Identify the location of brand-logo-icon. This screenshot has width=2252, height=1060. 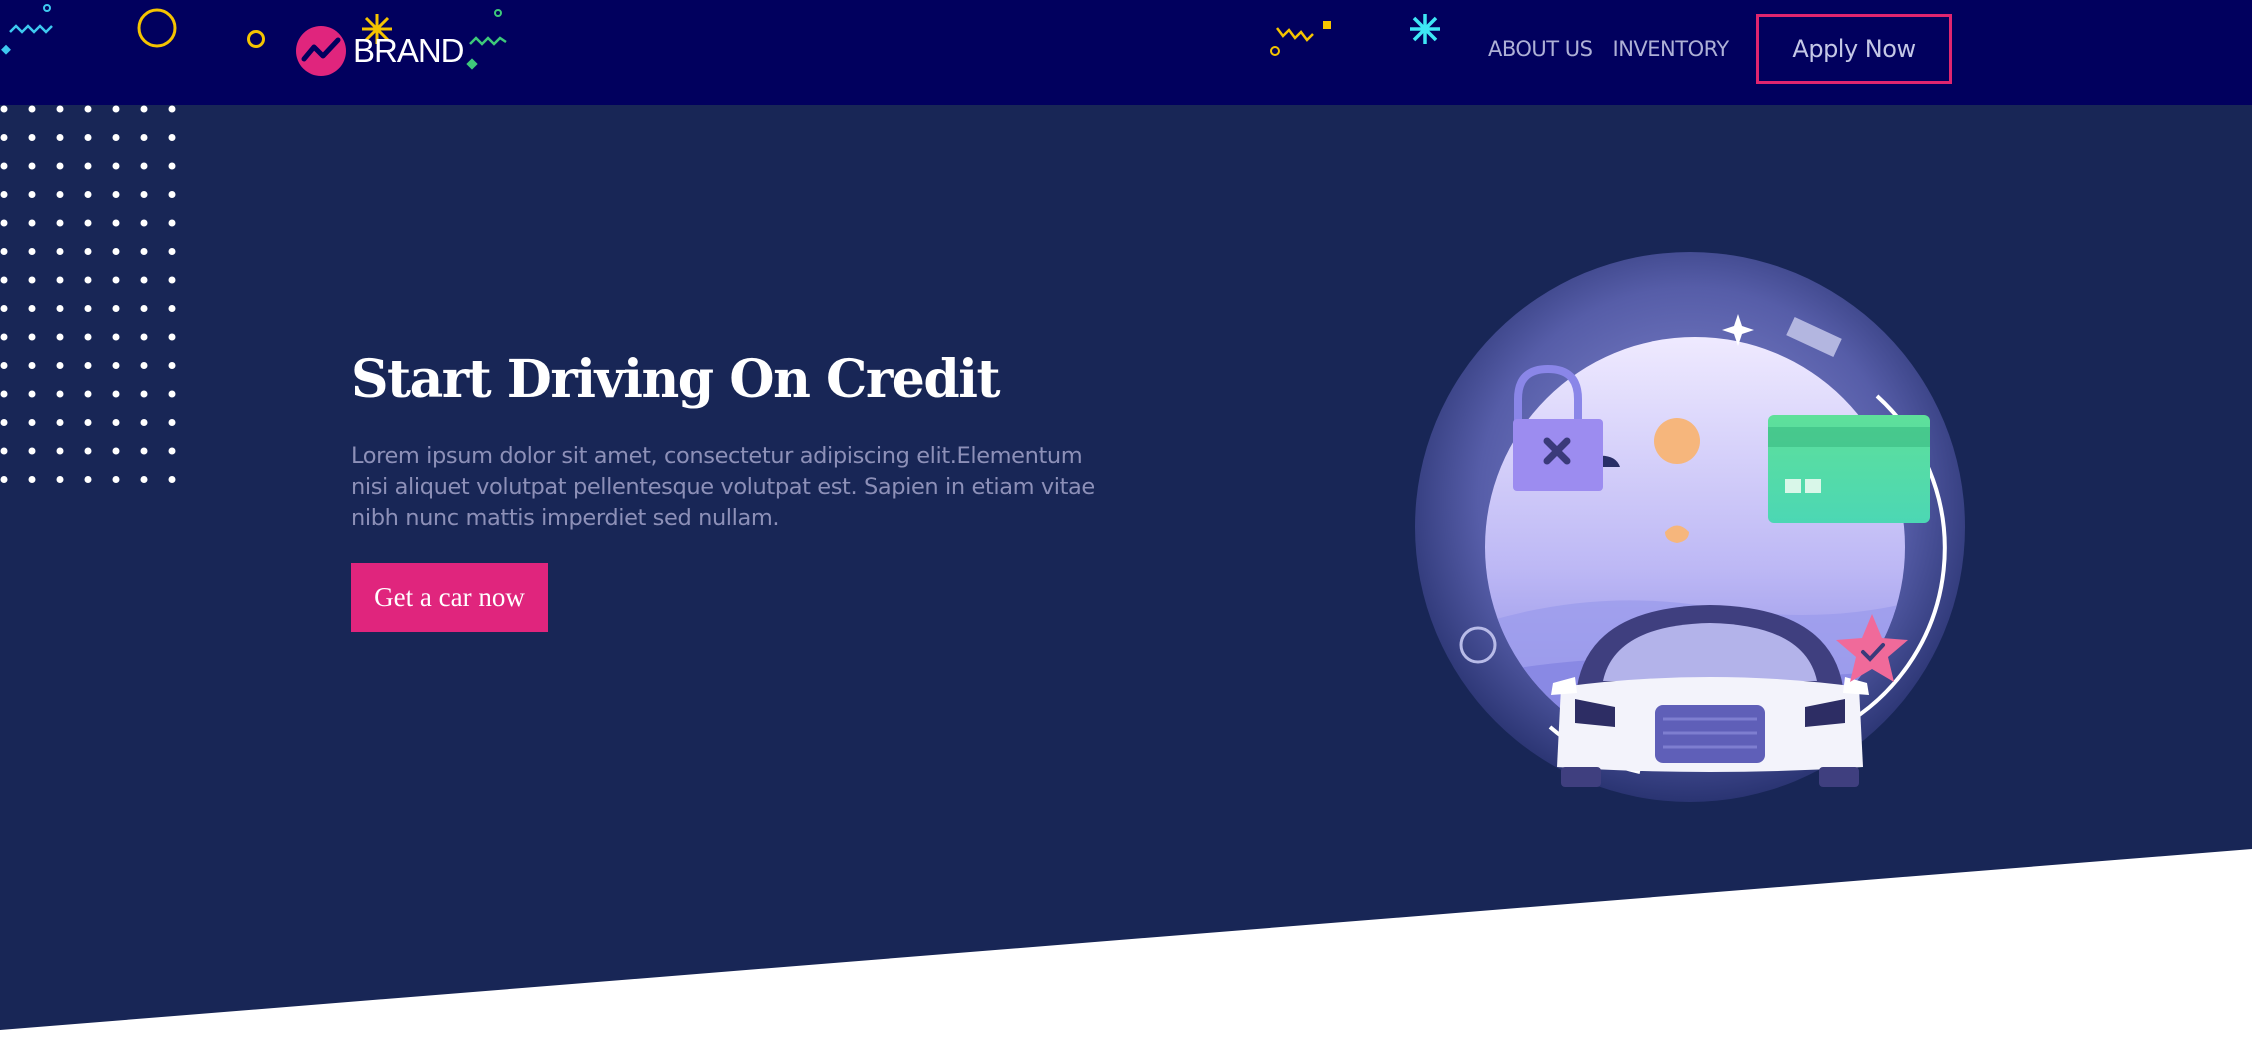
(321, 51).